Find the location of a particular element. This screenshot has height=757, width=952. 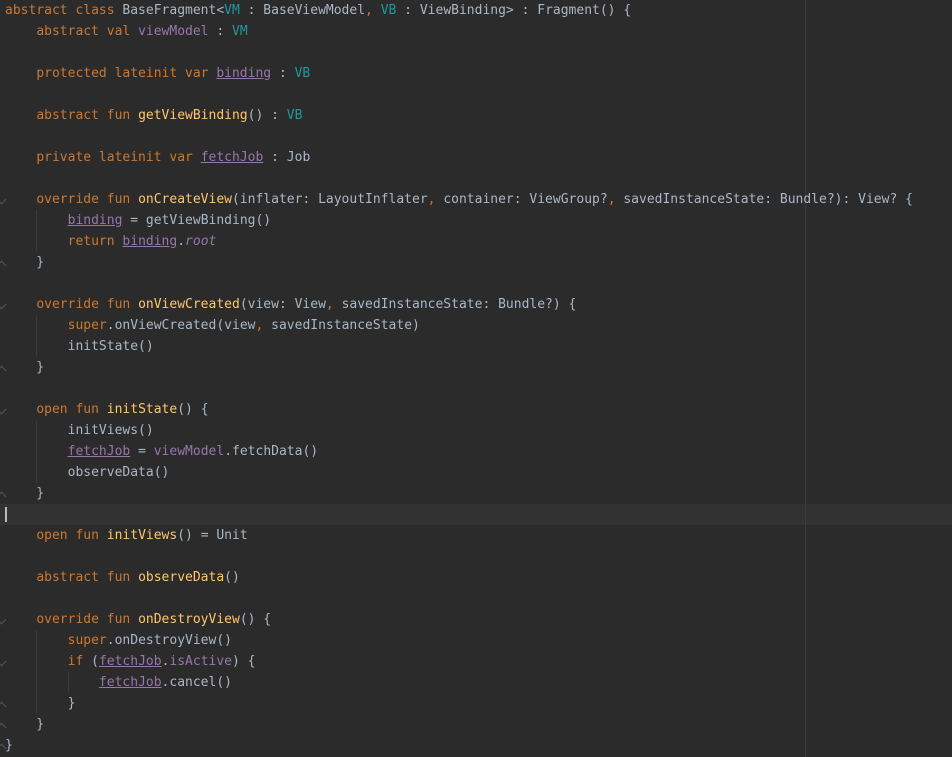

code-text: abstract val viewModel : VM is located at coordinates (126, 31).